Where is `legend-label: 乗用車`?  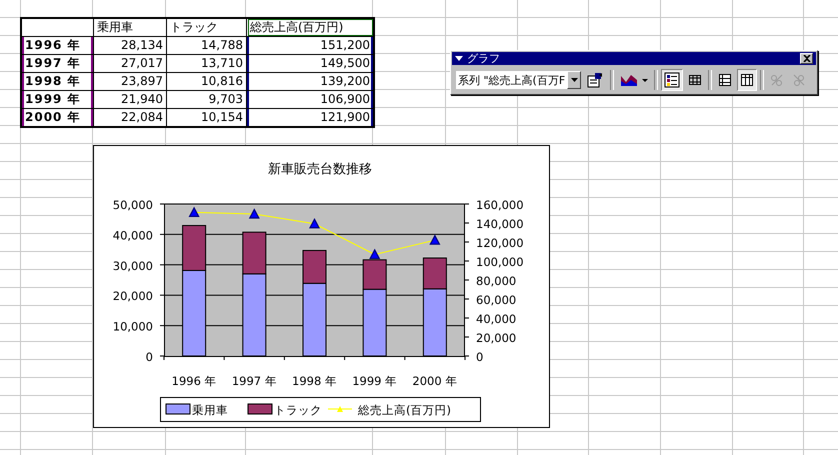
legend-label: 乗用車 is located at coordinates (210, 410).